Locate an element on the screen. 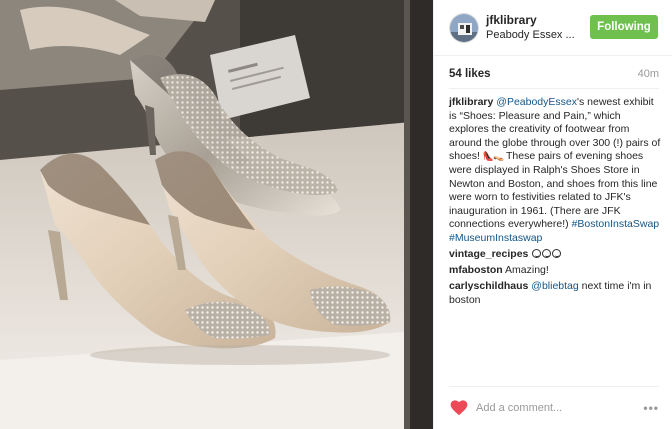 The image size is (672, 429). comment-item: vintage_recipes is located at coordinates (556, 255).